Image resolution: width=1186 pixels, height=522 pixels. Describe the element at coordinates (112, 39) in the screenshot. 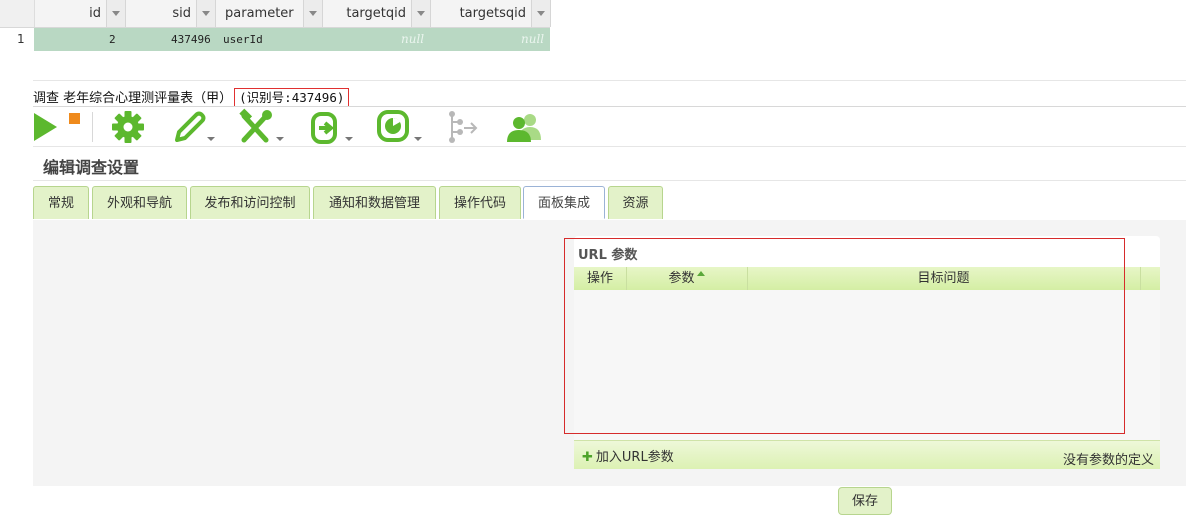

I see `cell-id: 2` at that location.